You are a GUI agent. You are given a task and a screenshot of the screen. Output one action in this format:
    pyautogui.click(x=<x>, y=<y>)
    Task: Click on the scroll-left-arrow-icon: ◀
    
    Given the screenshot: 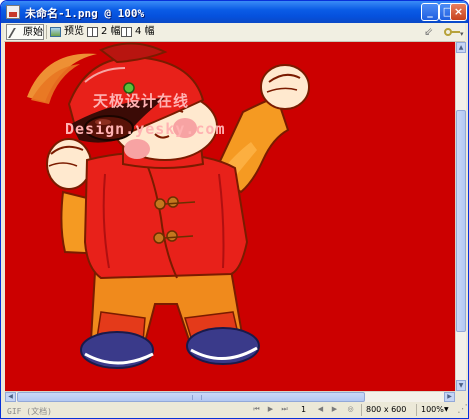 What is the action you would take?
    pyautogui.click(x=10, y=397)
    